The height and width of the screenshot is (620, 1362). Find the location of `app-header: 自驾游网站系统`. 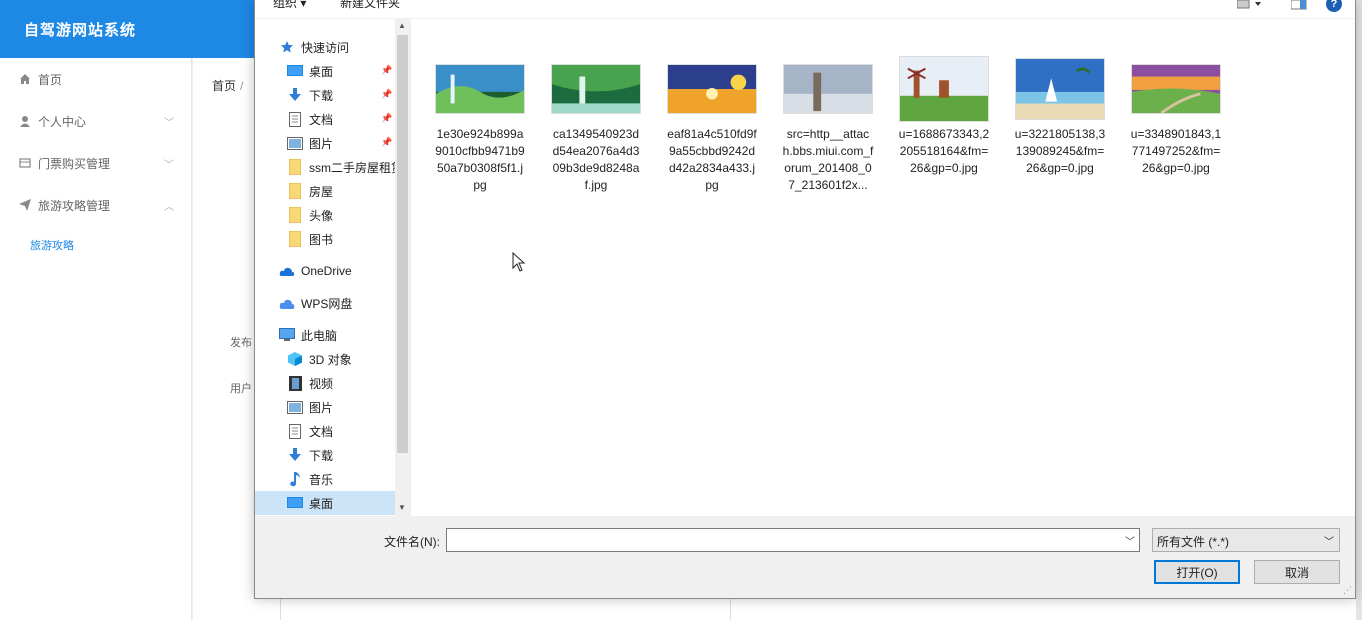

app-header: 自驾游网站系统 is located at coordinates (127, 29).